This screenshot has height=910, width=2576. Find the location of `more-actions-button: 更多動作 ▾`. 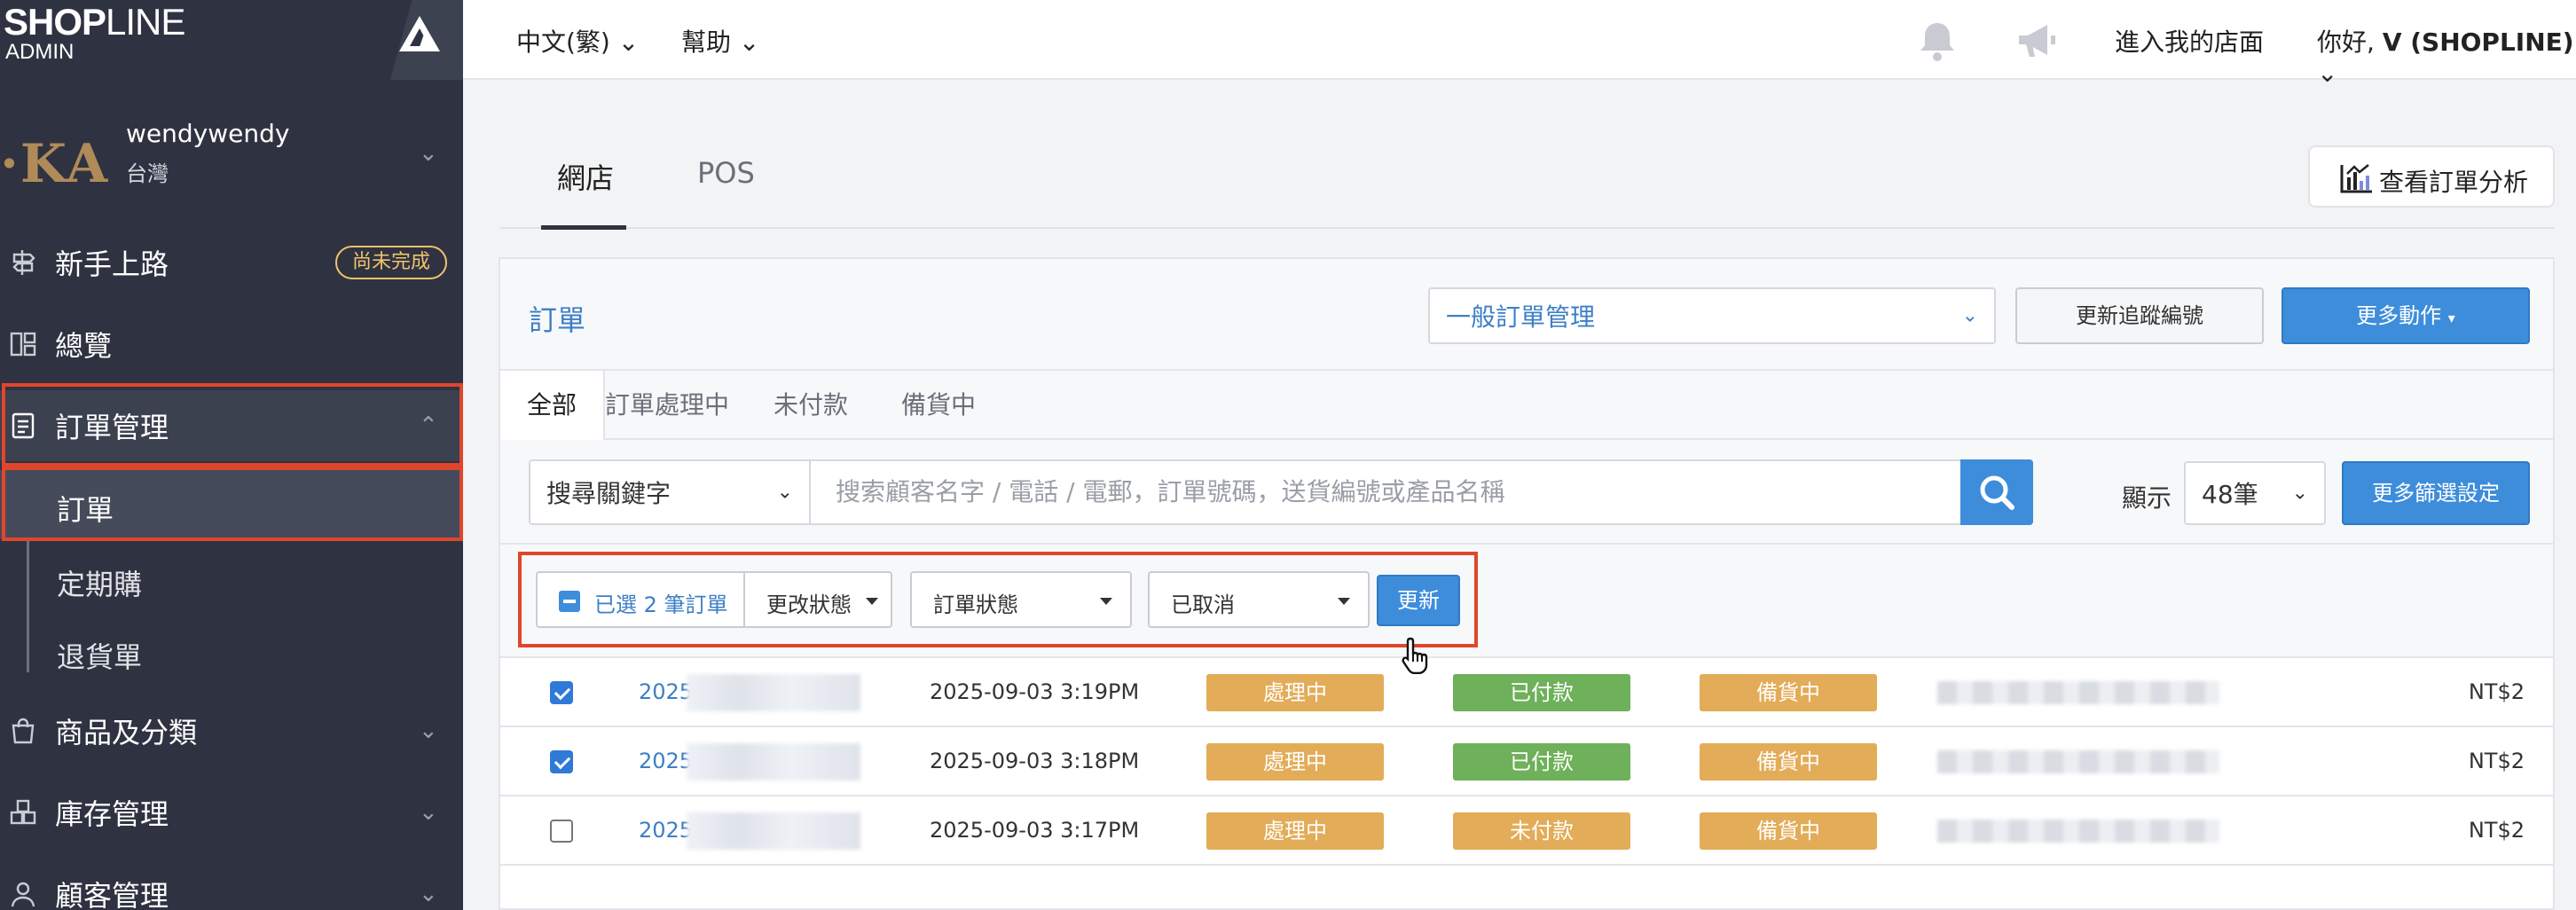

more-actions-button: 更多動作 ▾ is located at coordinates (2405, 315).